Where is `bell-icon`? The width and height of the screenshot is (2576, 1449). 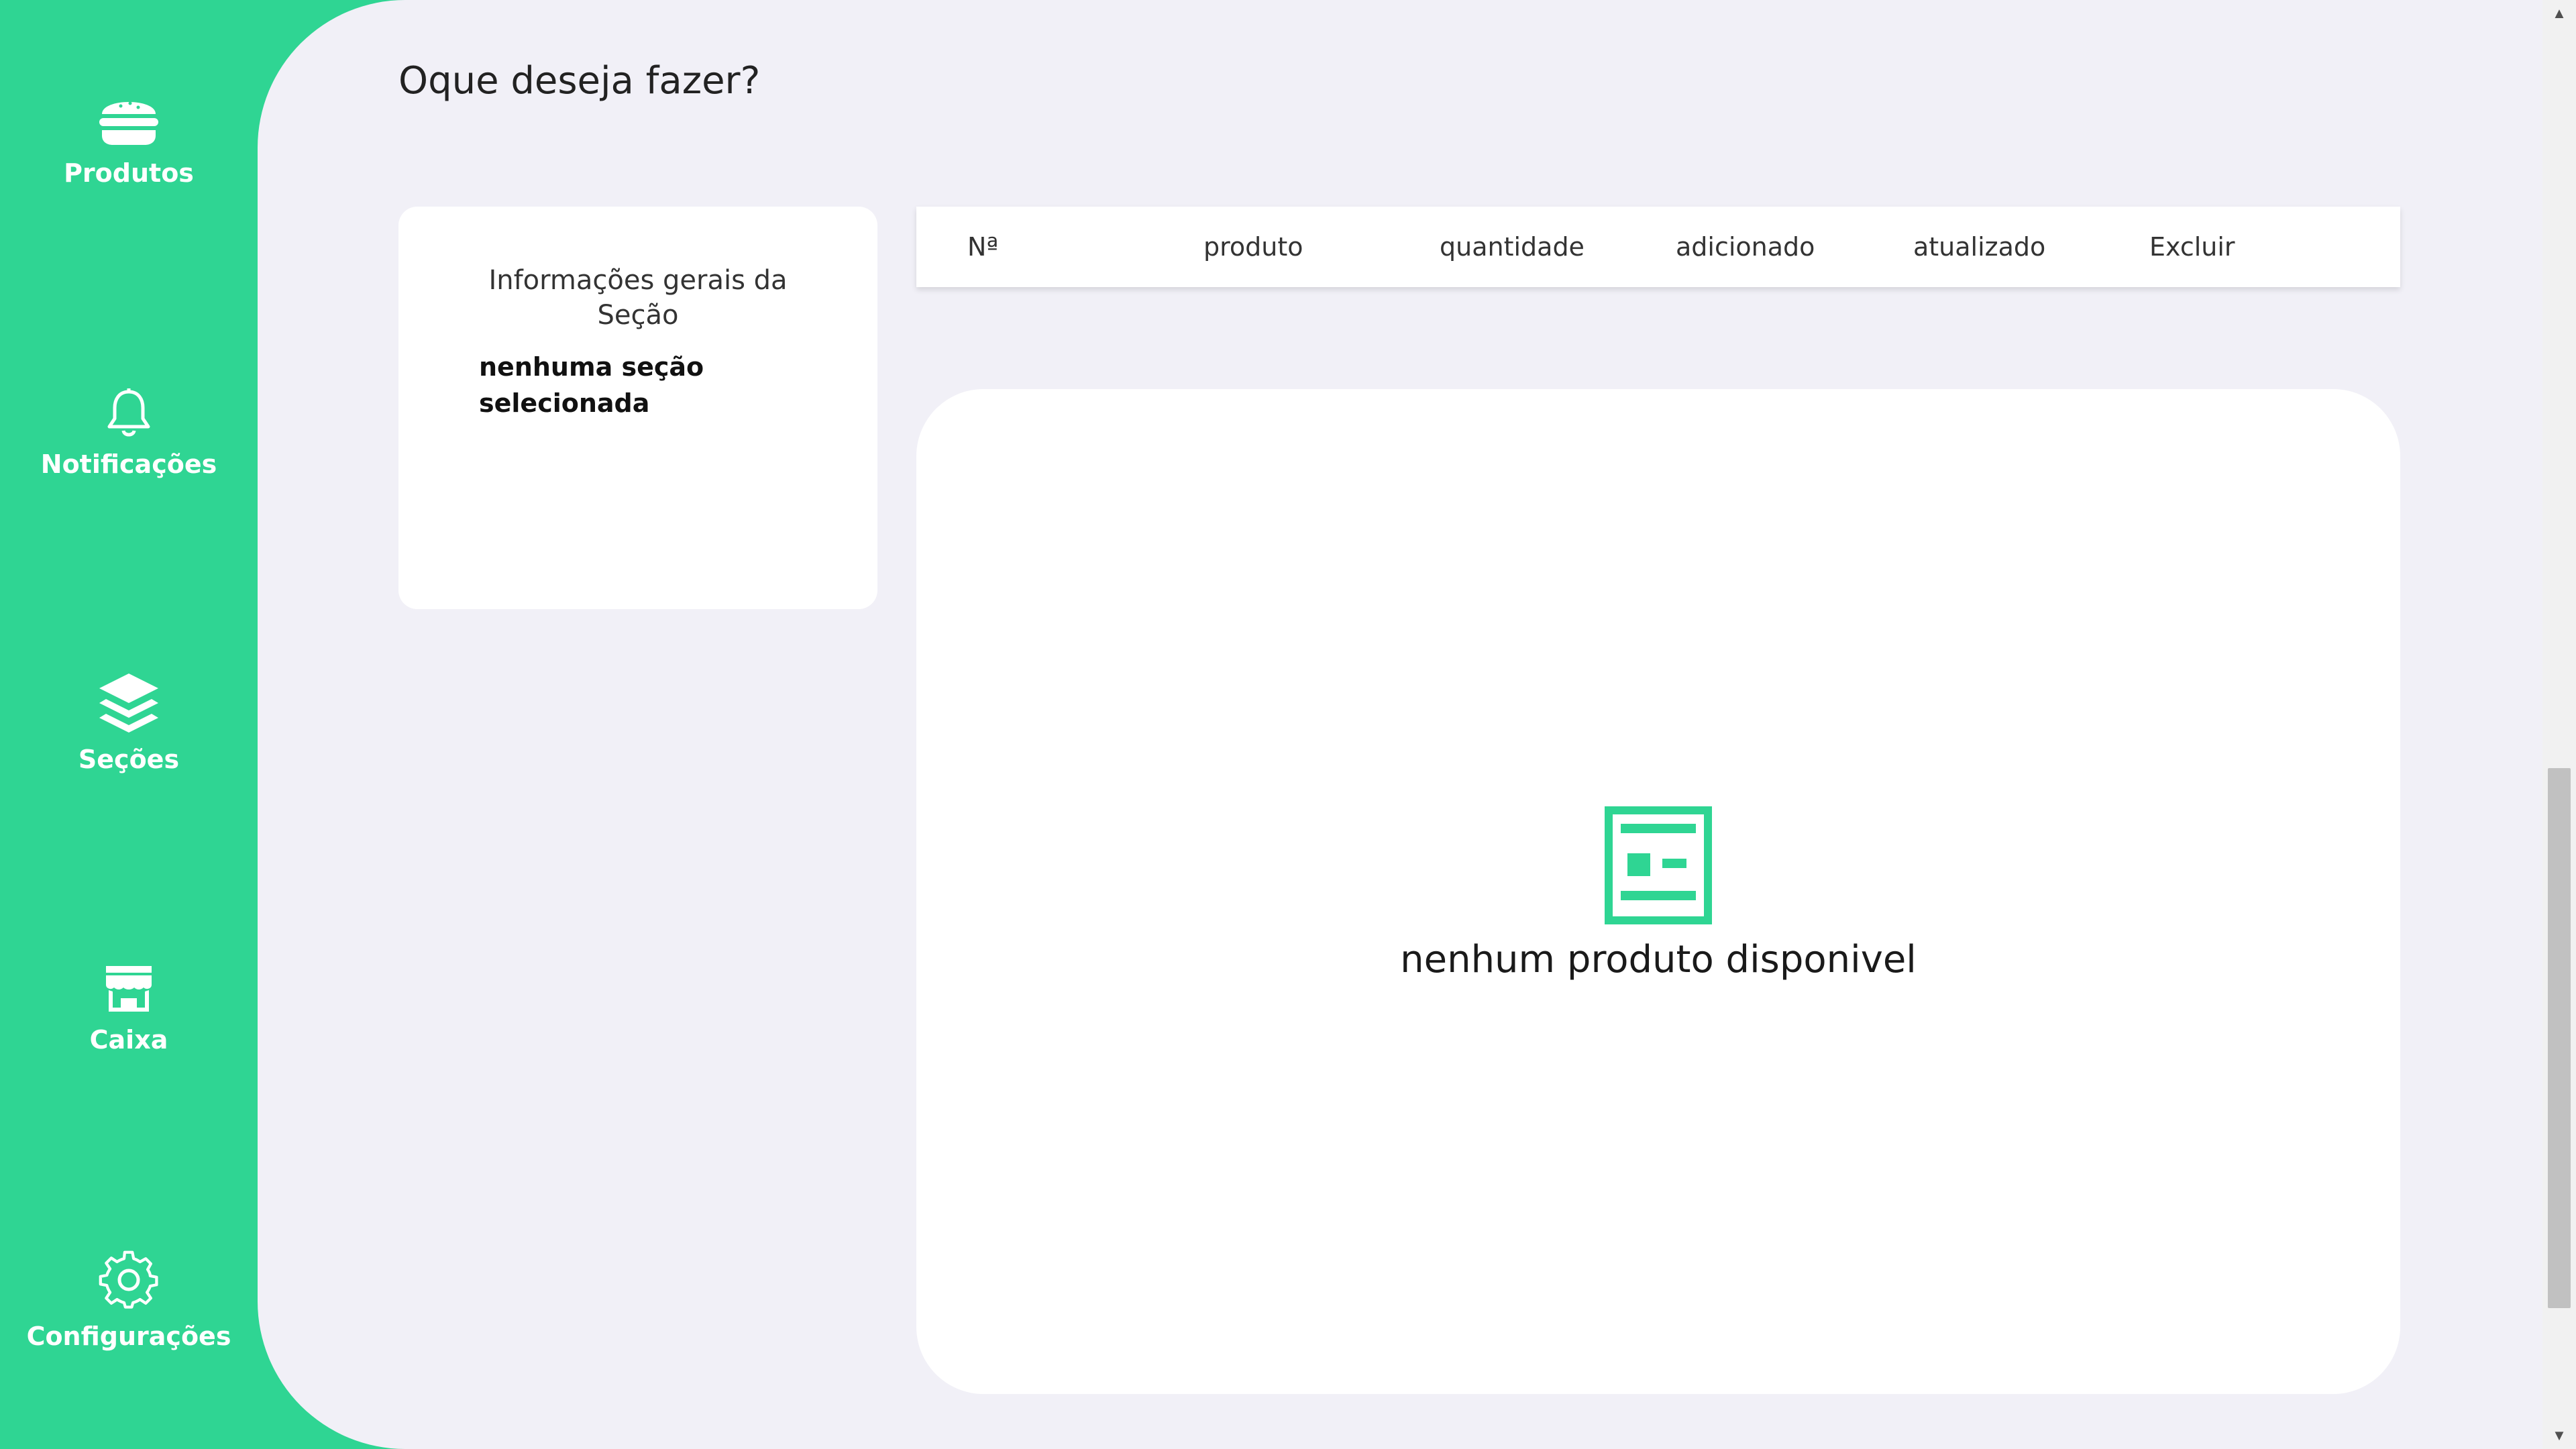 bell-icon is located at coordinates (128, 413).